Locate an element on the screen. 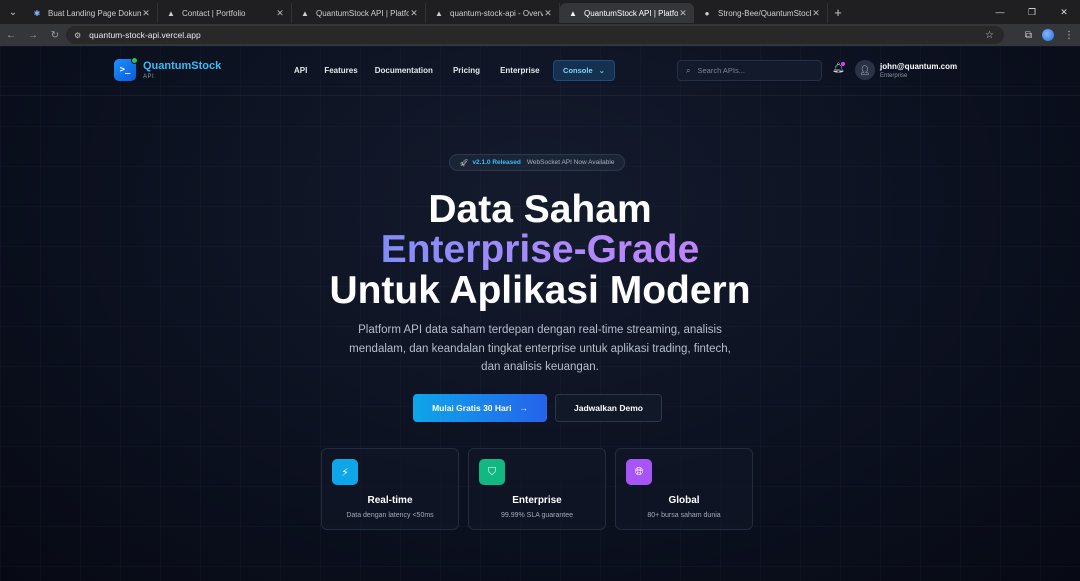  site-info-icon: ⚙ is located at coordinates (77, 35).